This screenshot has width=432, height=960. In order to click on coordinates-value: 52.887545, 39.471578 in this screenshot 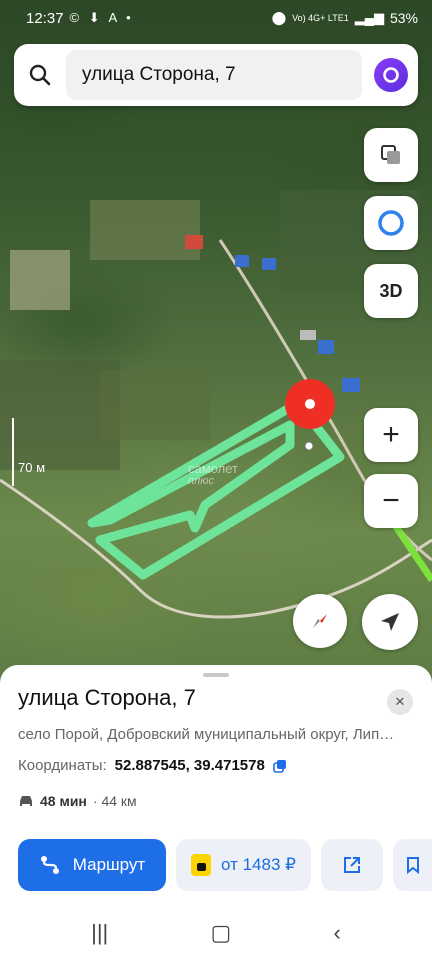, I will do `click(190, 765)`.